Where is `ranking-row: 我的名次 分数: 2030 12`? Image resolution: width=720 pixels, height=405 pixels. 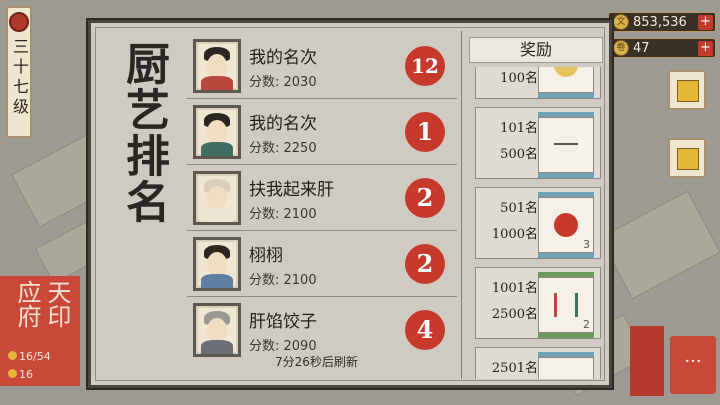
ranking-row: 我的名次 分数: 2030 12 is located at coordinates (322, 66).